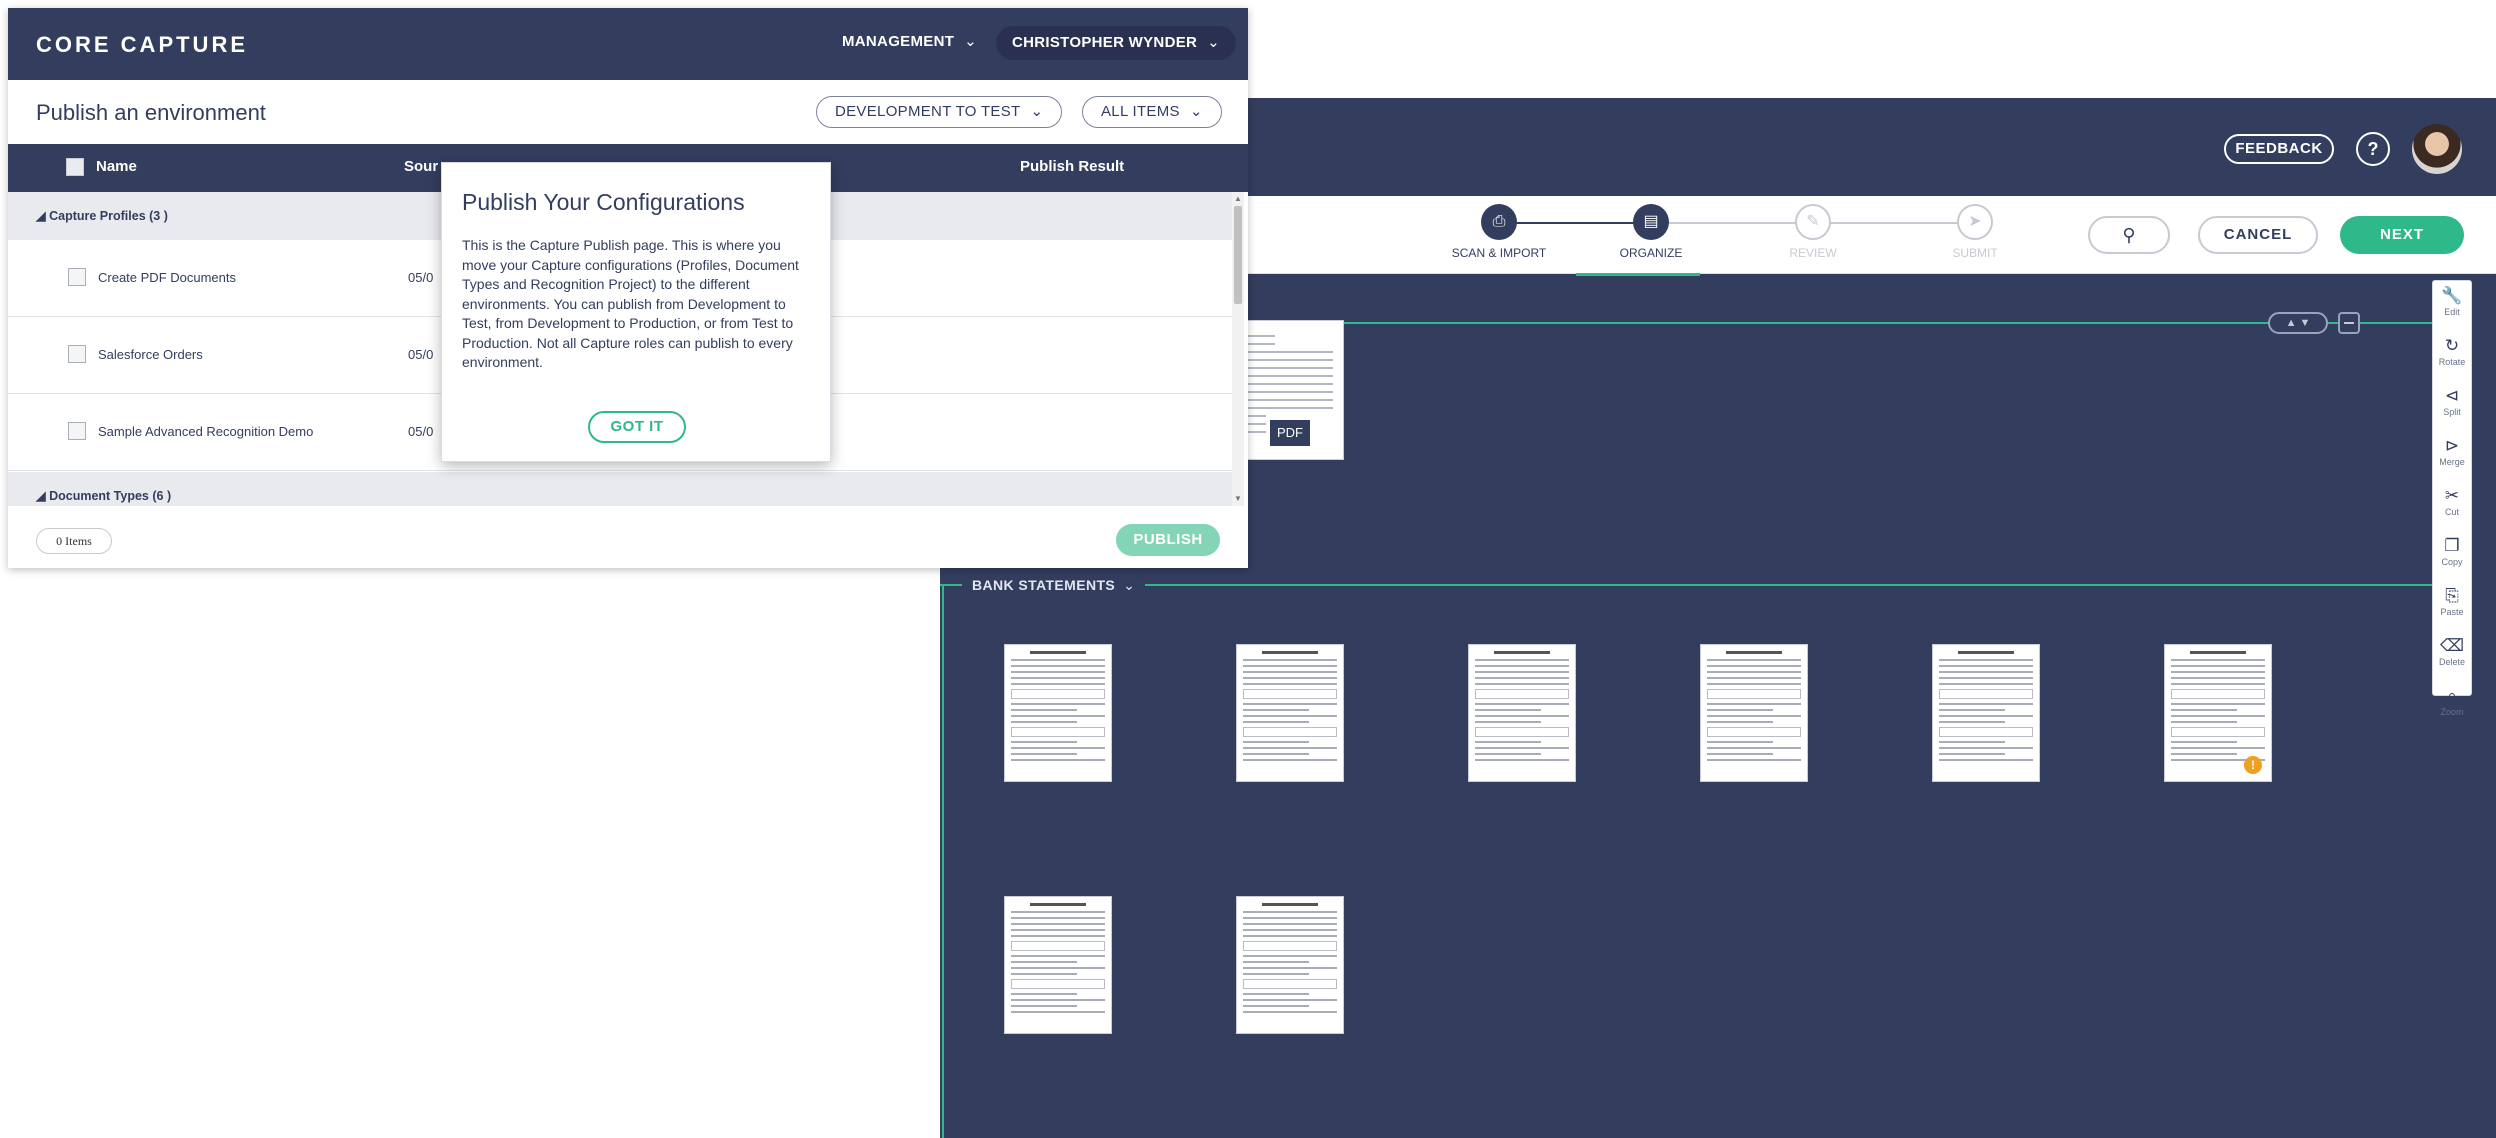  I want to click on help-icon: ?, so click(2373, 149).